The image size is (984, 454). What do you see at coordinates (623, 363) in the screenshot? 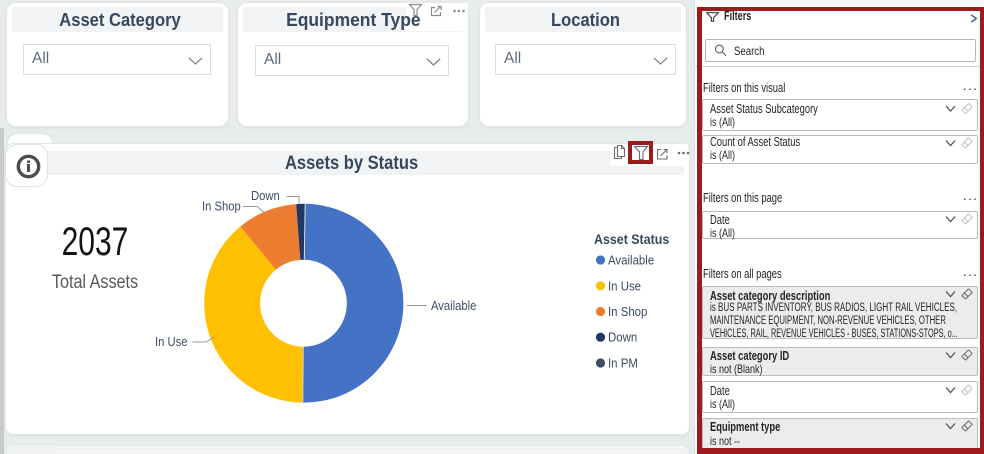
I see `svg-text: In PM` at bounding box center [623, 363].